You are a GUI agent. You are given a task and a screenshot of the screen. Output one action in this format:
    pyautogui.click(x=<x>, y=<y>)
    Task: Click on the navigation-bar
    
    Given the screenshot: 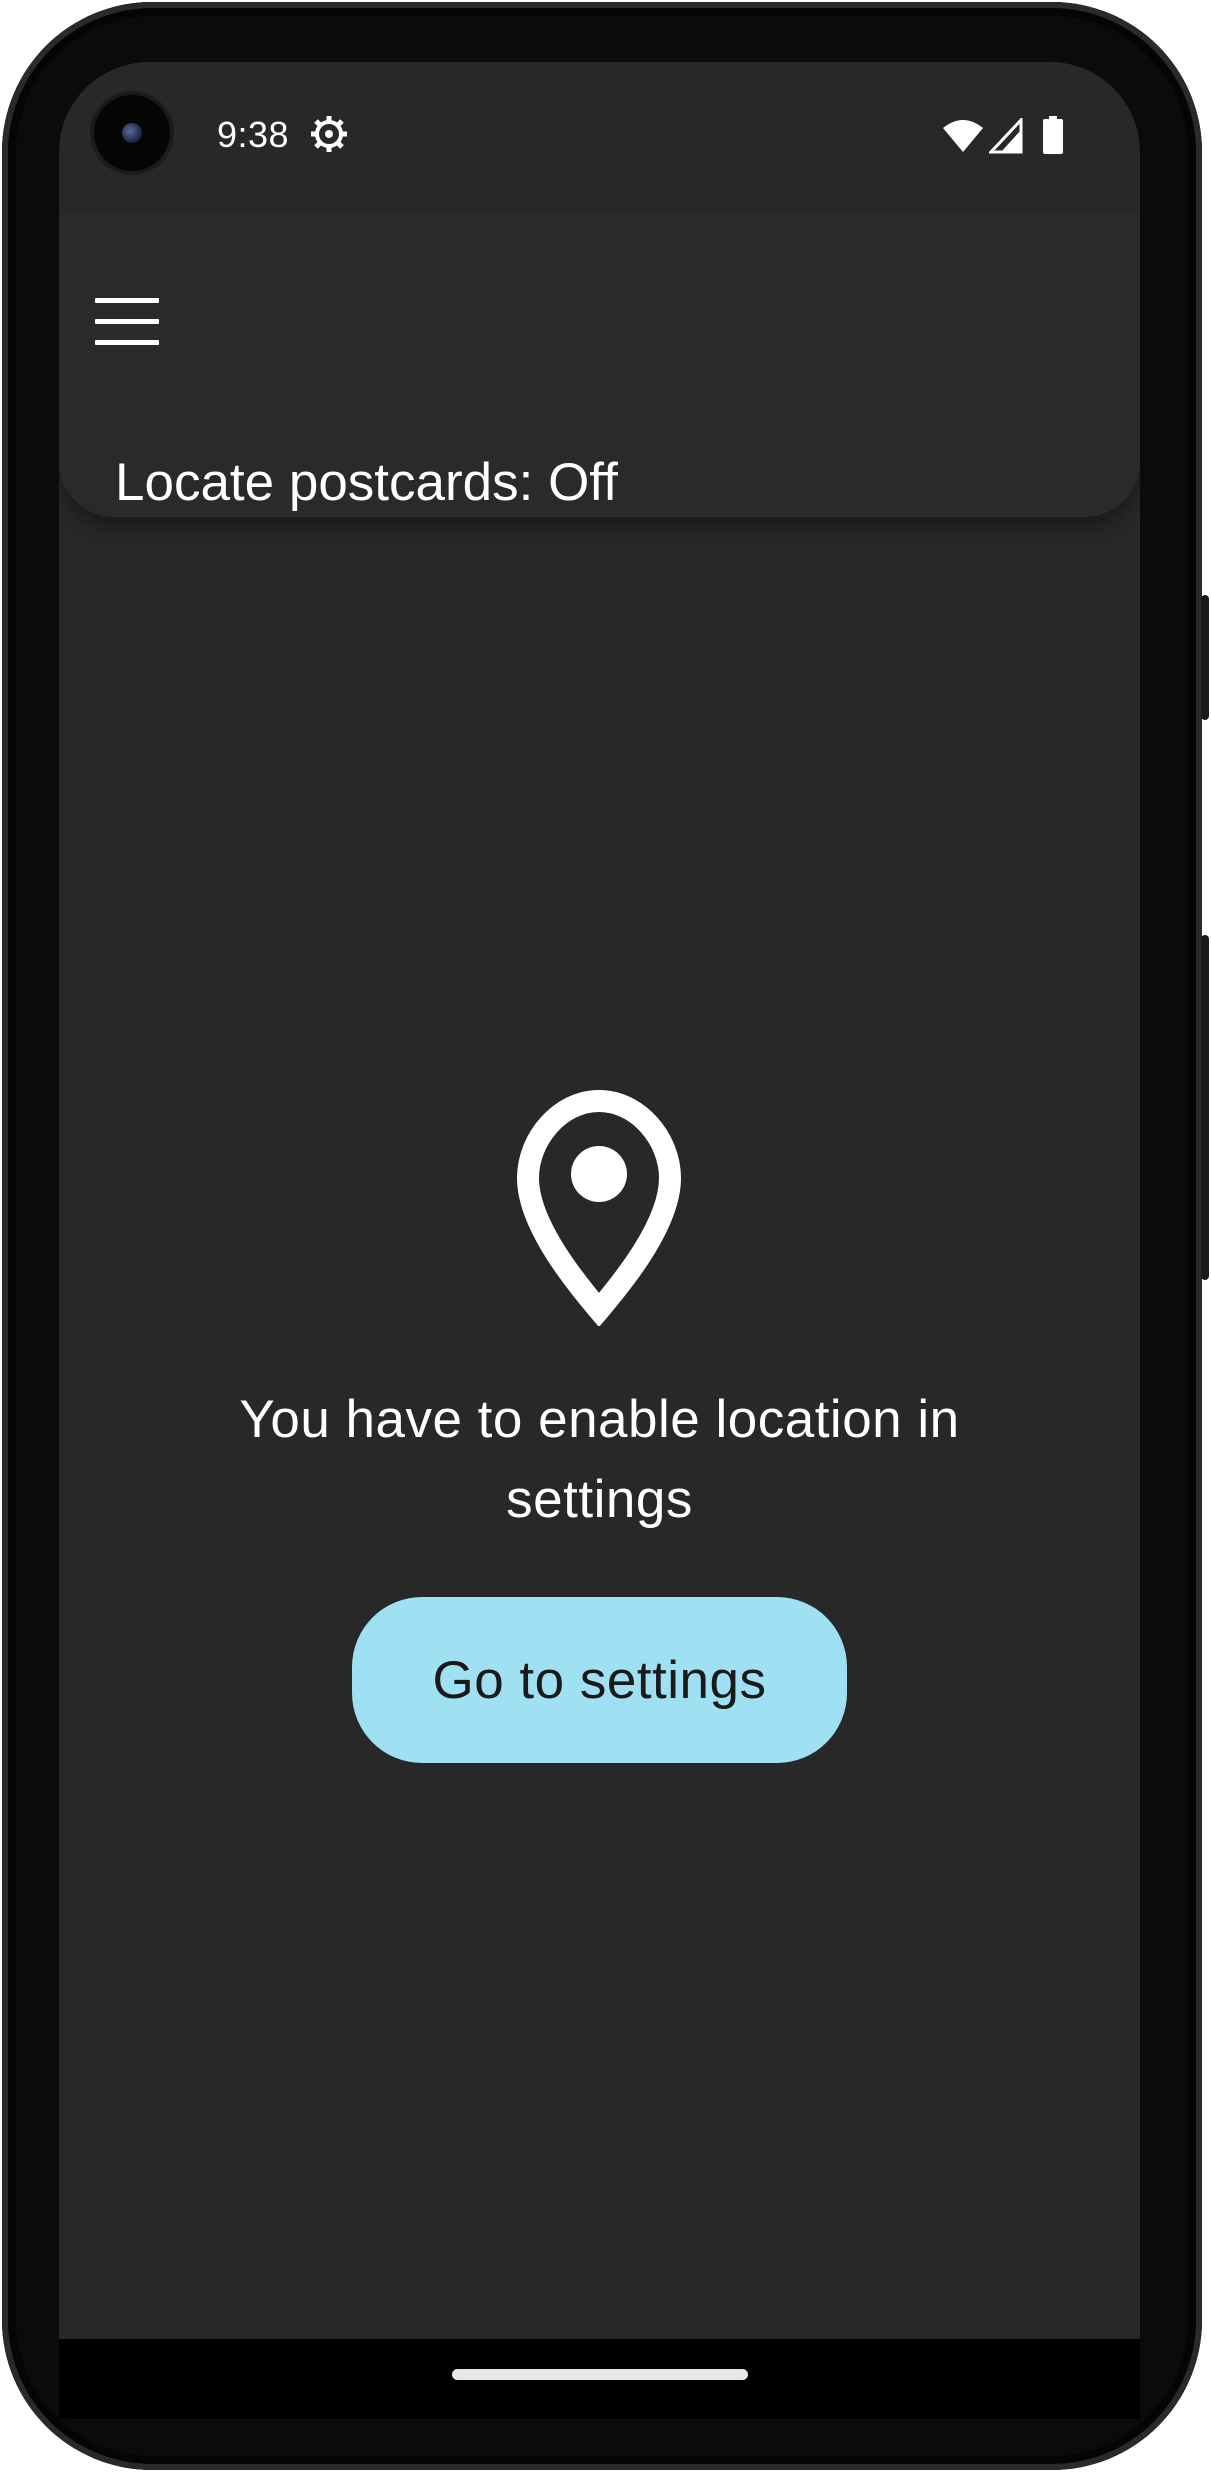 What is the action you would take?
    pyautogui.click(x=599, y=2379)
    